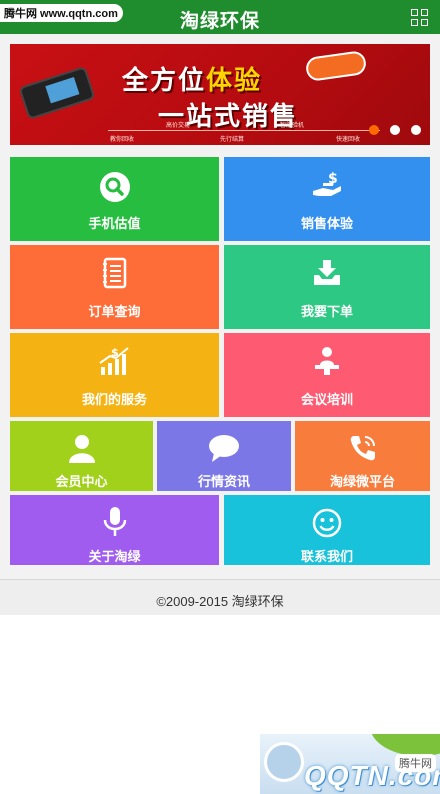 Image resolution: width=440 pixels, height=794 pixels. What do you see at coordinates (114, 399) in the screenshot?
I see `tile-label: 我们的服务` at bounding box center [114, 399].